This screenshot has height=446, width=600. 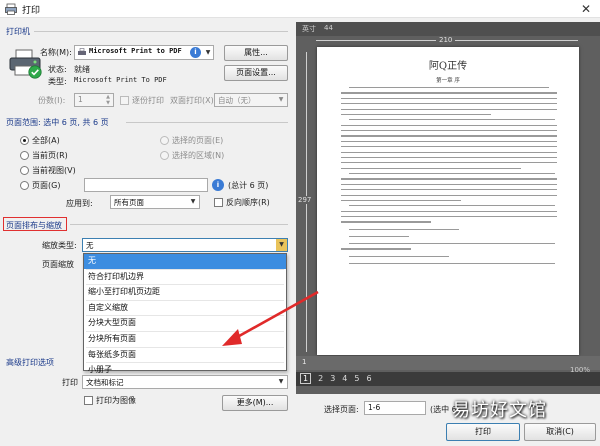 What do you see at coordinates (59, 245) in the screenshot?
I see `scale-type-label: 缩放类型:` at bounding box center [59, 245].